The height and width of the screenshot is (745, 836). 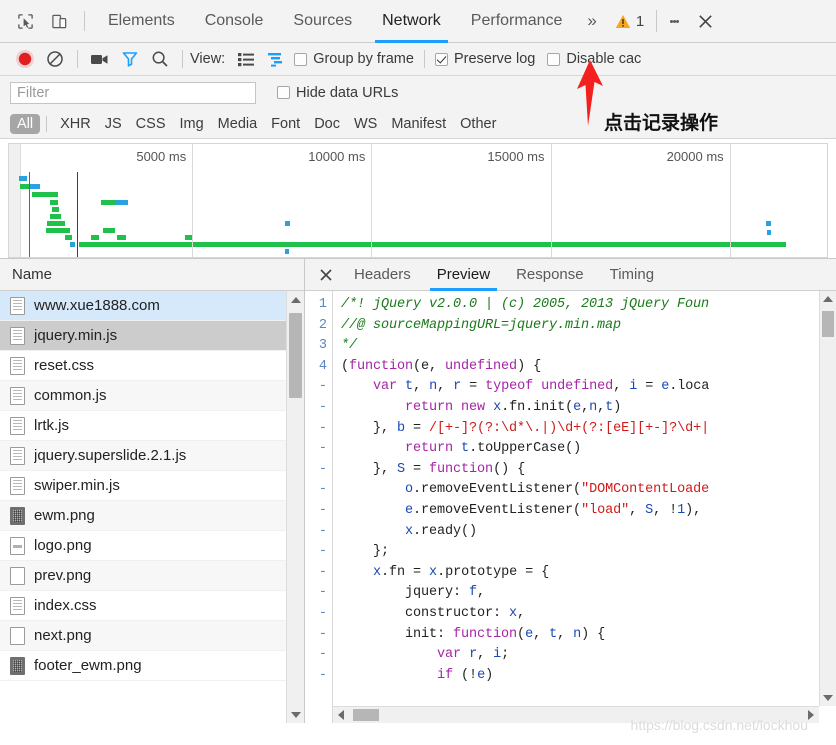 I want to click on code-scroll-down-arrow-icon, so click(x=828, y=698).